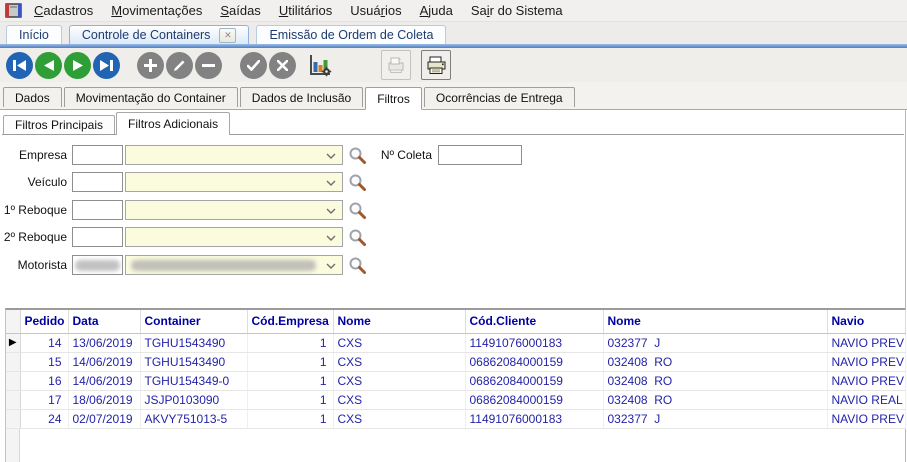 The height and width of the screenshot is (462, 907). I want to click on minus-icon, so click(208, 65).